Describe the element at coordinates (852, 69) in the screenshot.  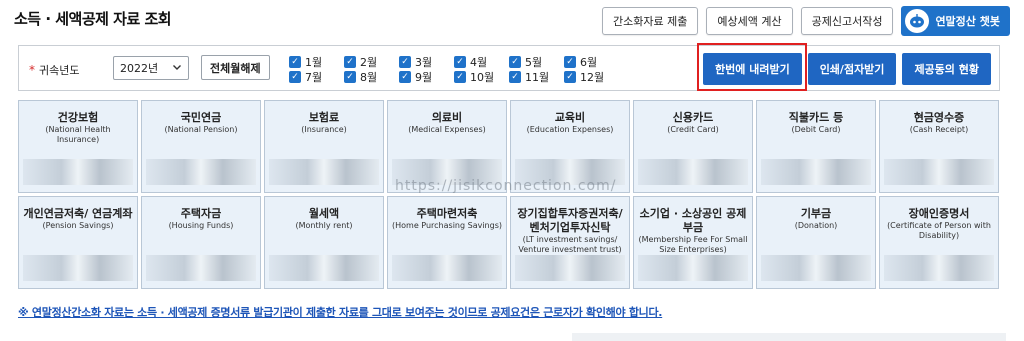
I see `print-braille-button: 인쇄/점자받기` at that location.